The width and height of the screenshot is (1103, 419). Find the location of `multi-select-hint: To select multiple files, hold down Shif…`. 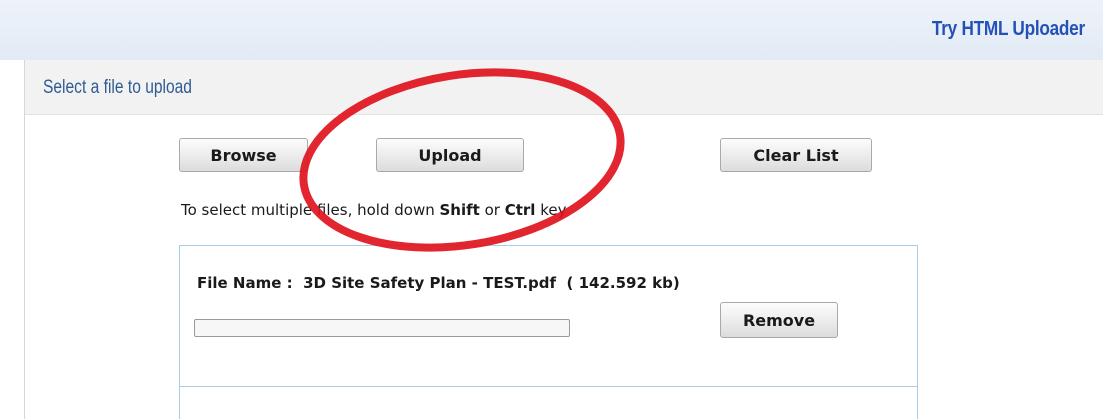

multi-select-hint: To select multiple files, hold down Shif… is located at coordinates (373, 210).